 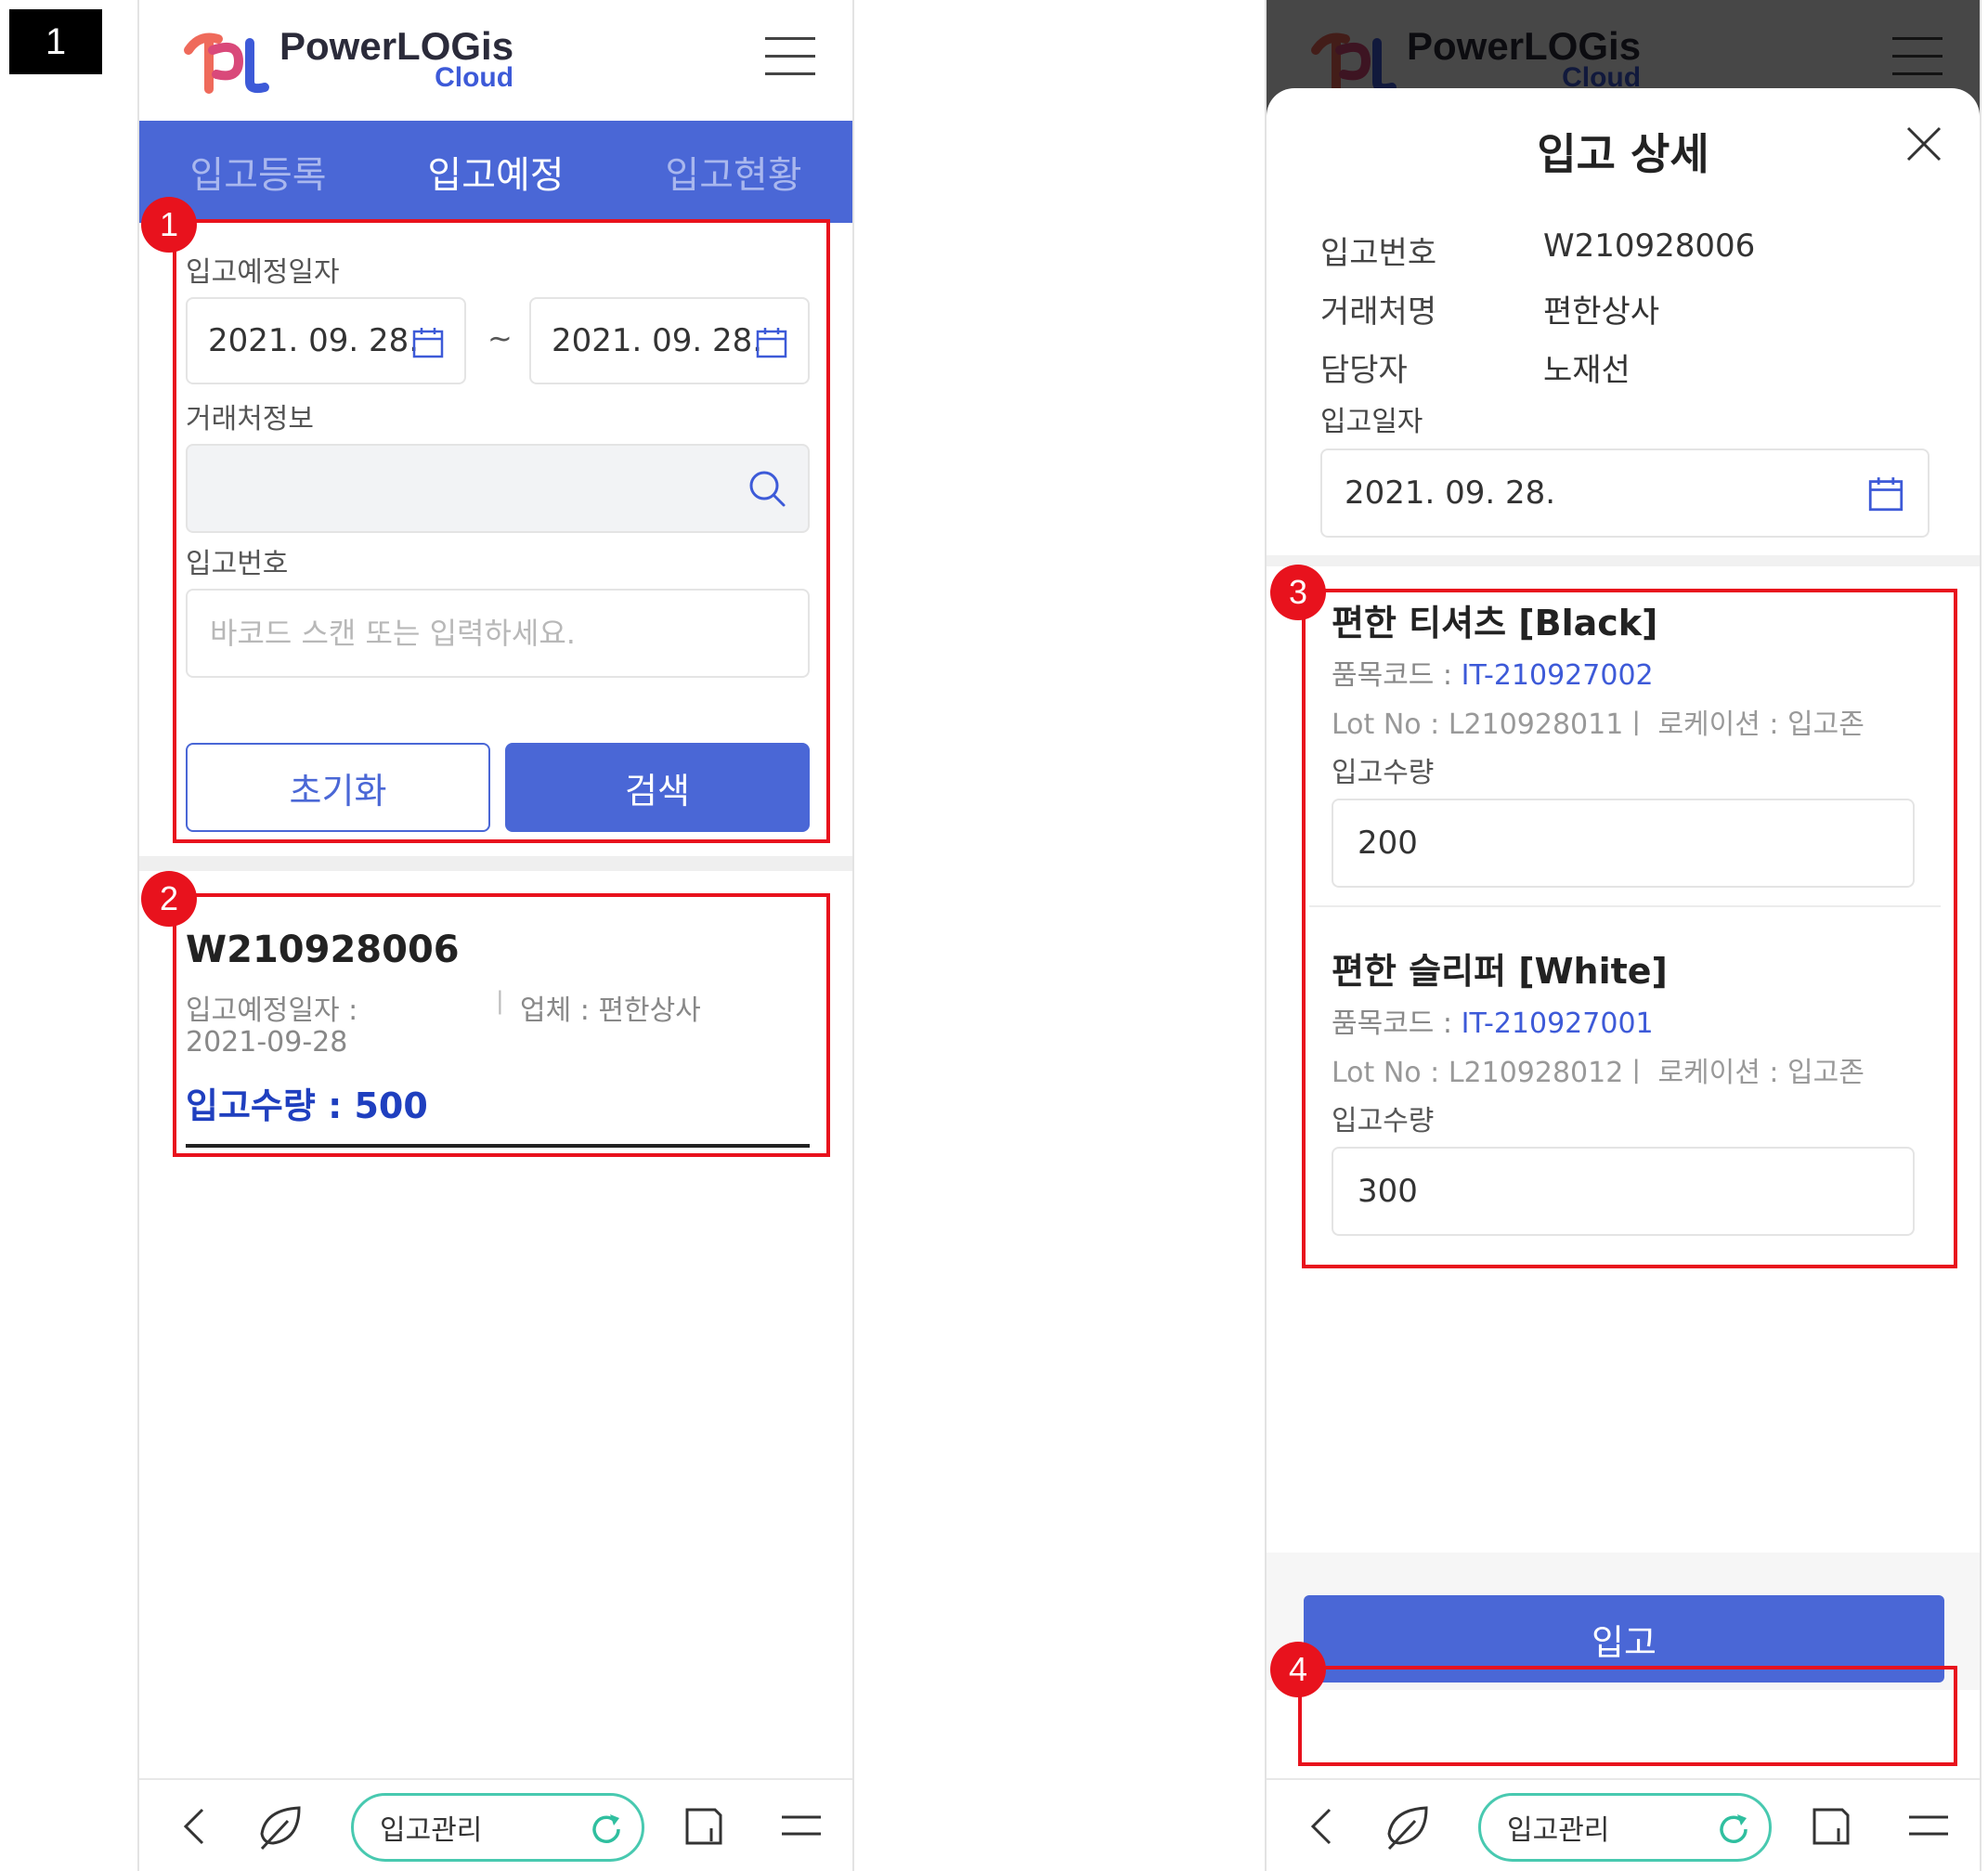 What do you see at coordinates (1371, 422) in the screenshot?
I see `receipt-date-label: 입고일자` at bounding box center [1371, 422].